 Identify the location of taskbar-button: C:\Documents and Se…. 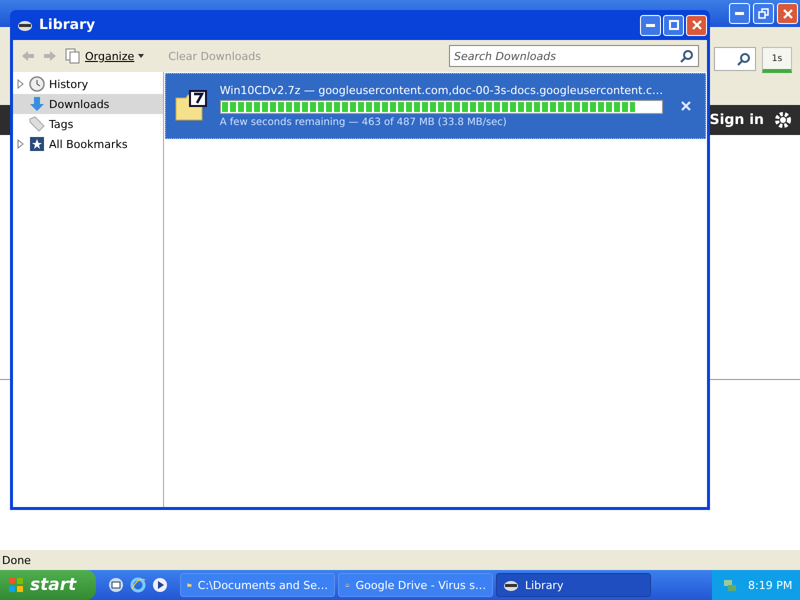
(257, 585).